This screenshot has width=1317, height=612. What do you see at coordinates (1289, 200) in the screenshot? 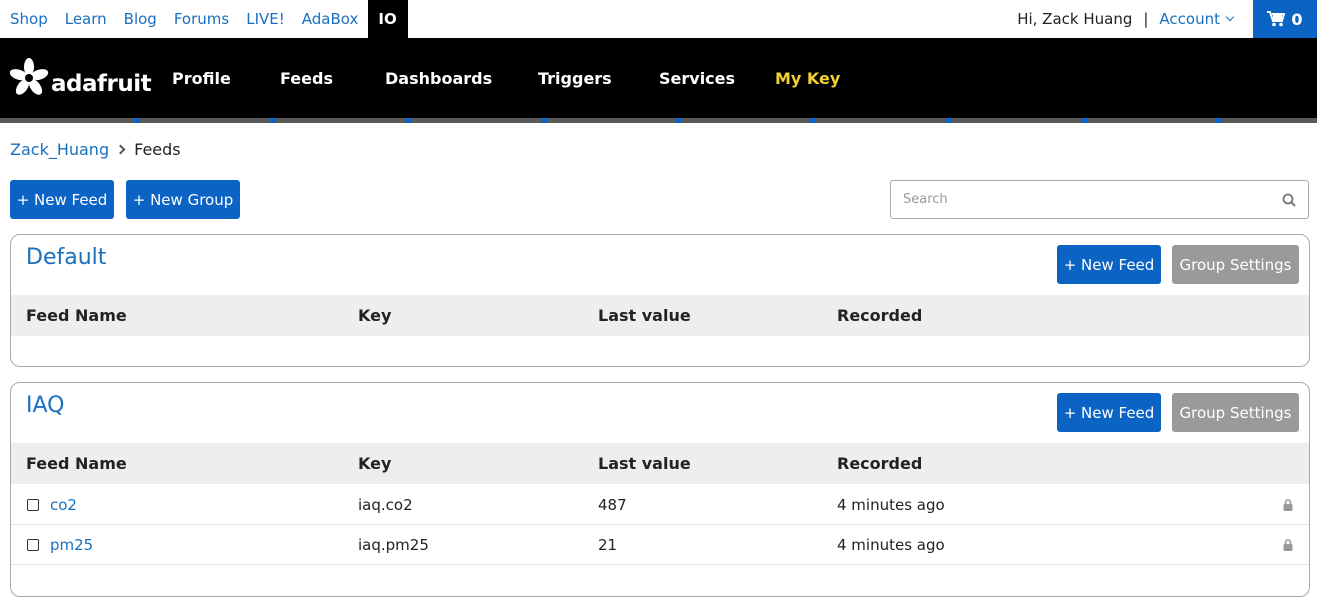
I see `search-icon` at bounding box center [1289, 200].